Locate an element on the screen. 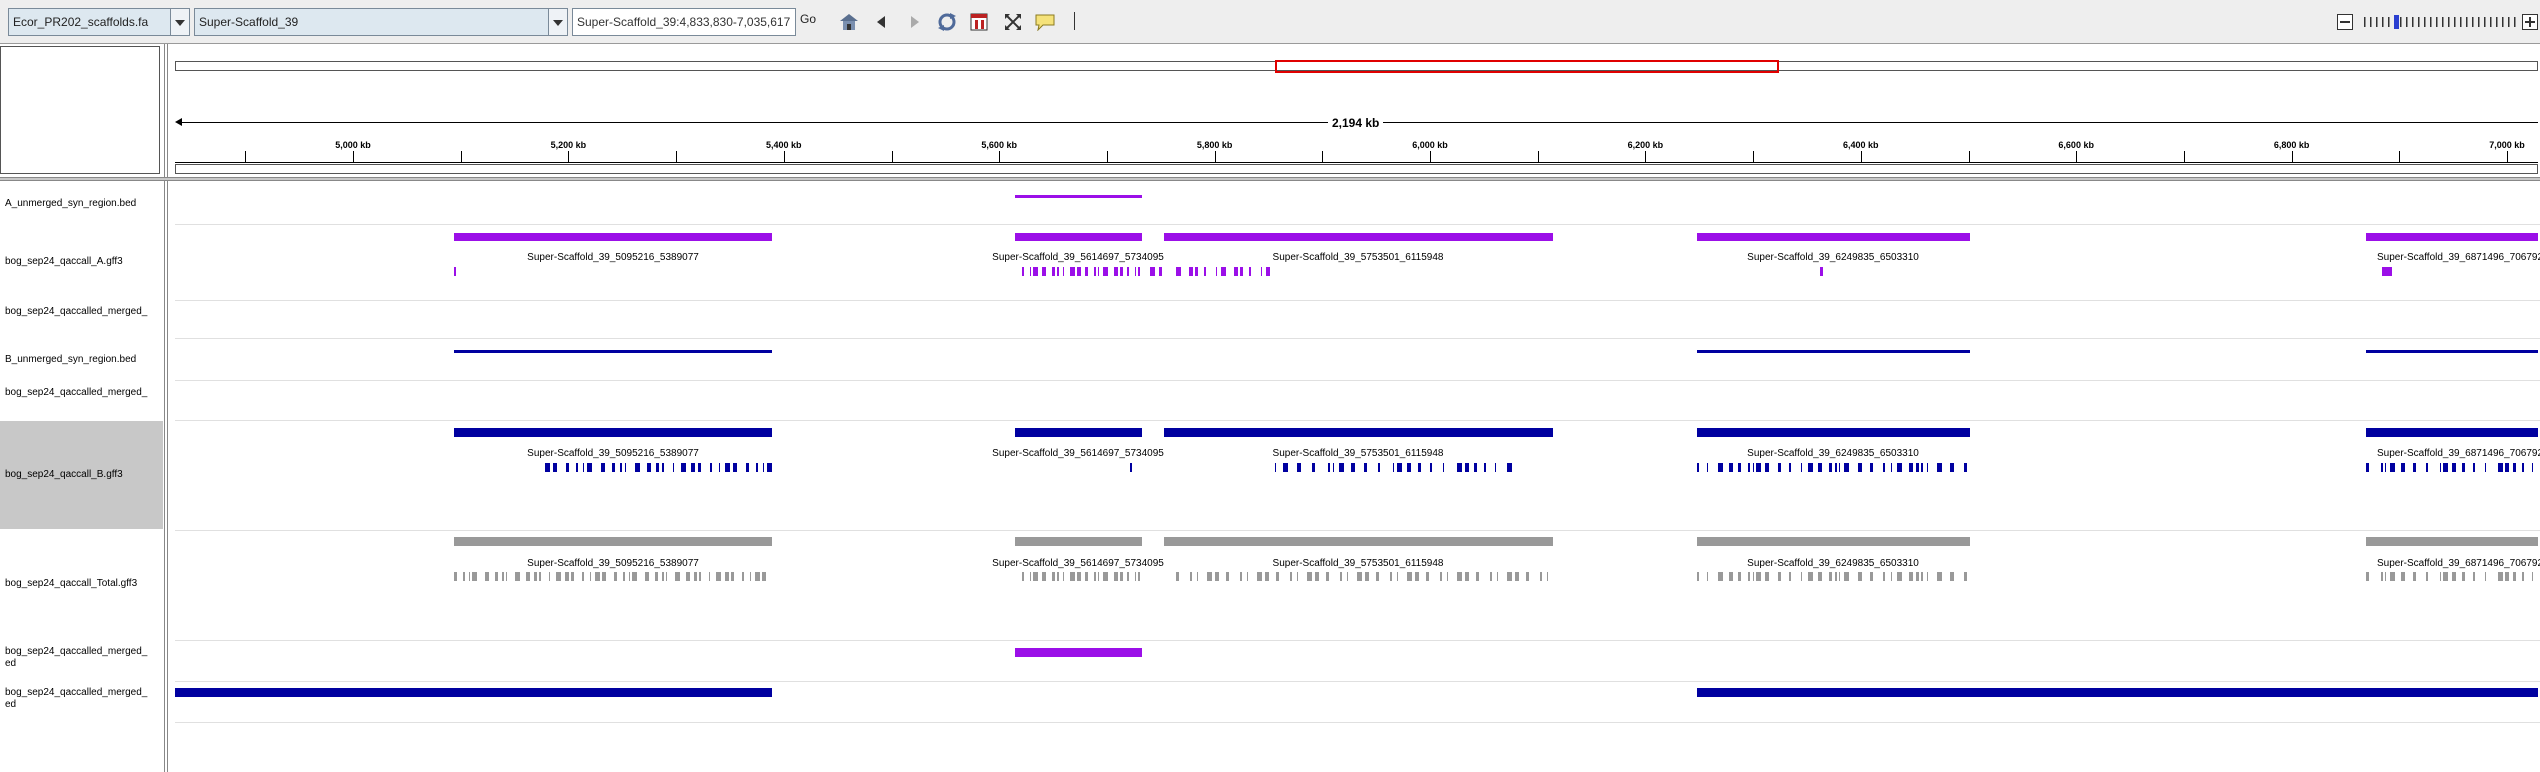 This screenshot has width=2540, height=772. go-button: Go is located at coordinates (808, 19).